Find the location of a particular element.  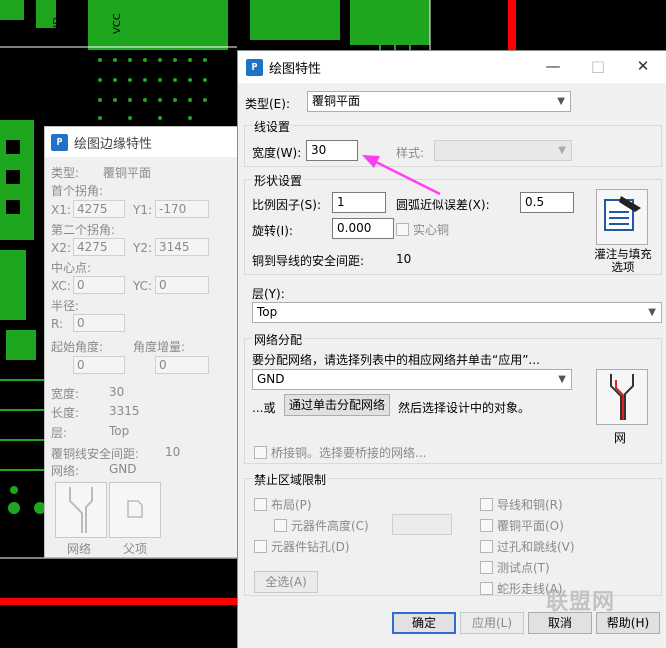

annotation-arrow-icon is located at coordinates (401, 175).